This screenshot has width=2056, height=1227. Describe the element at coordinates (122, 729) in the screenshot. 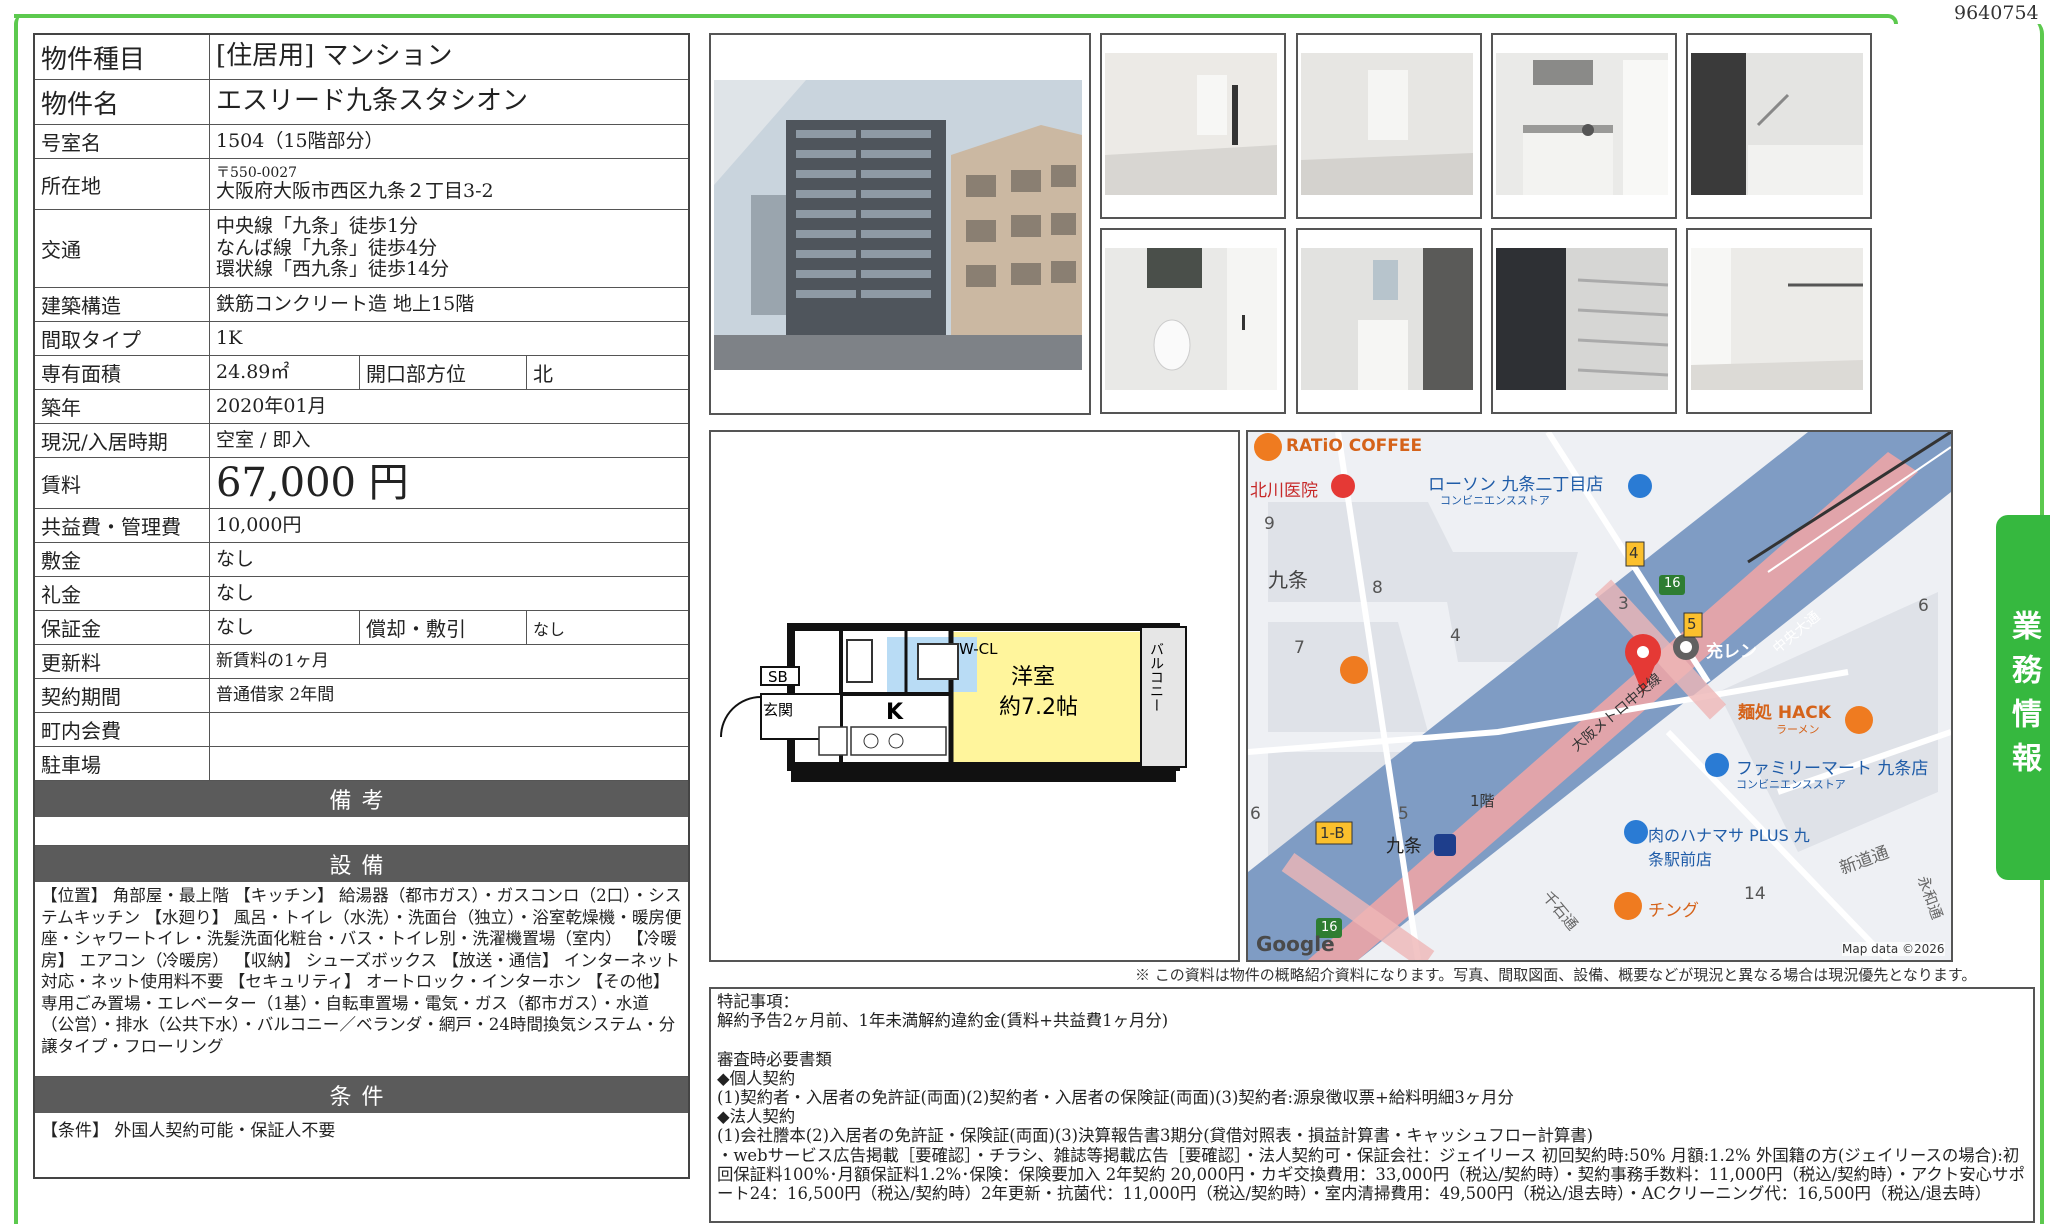

I see `community-fee-label: 町内会費` at that location.